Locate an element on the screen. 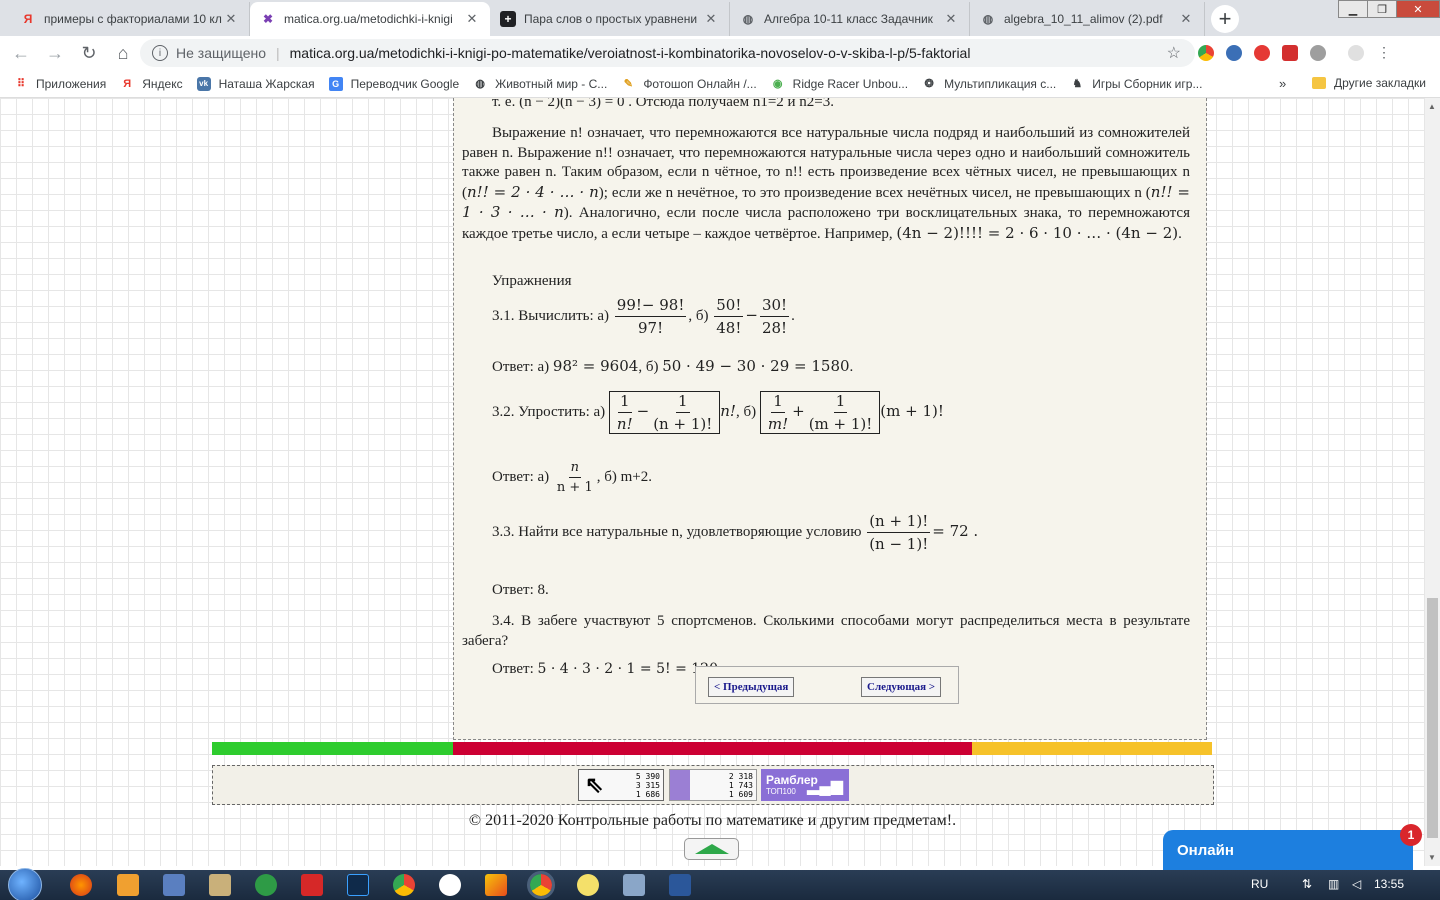 This screenshot has width=1440, height=900. photoshop-taskbar-icon is located at coordinates (358, 885).